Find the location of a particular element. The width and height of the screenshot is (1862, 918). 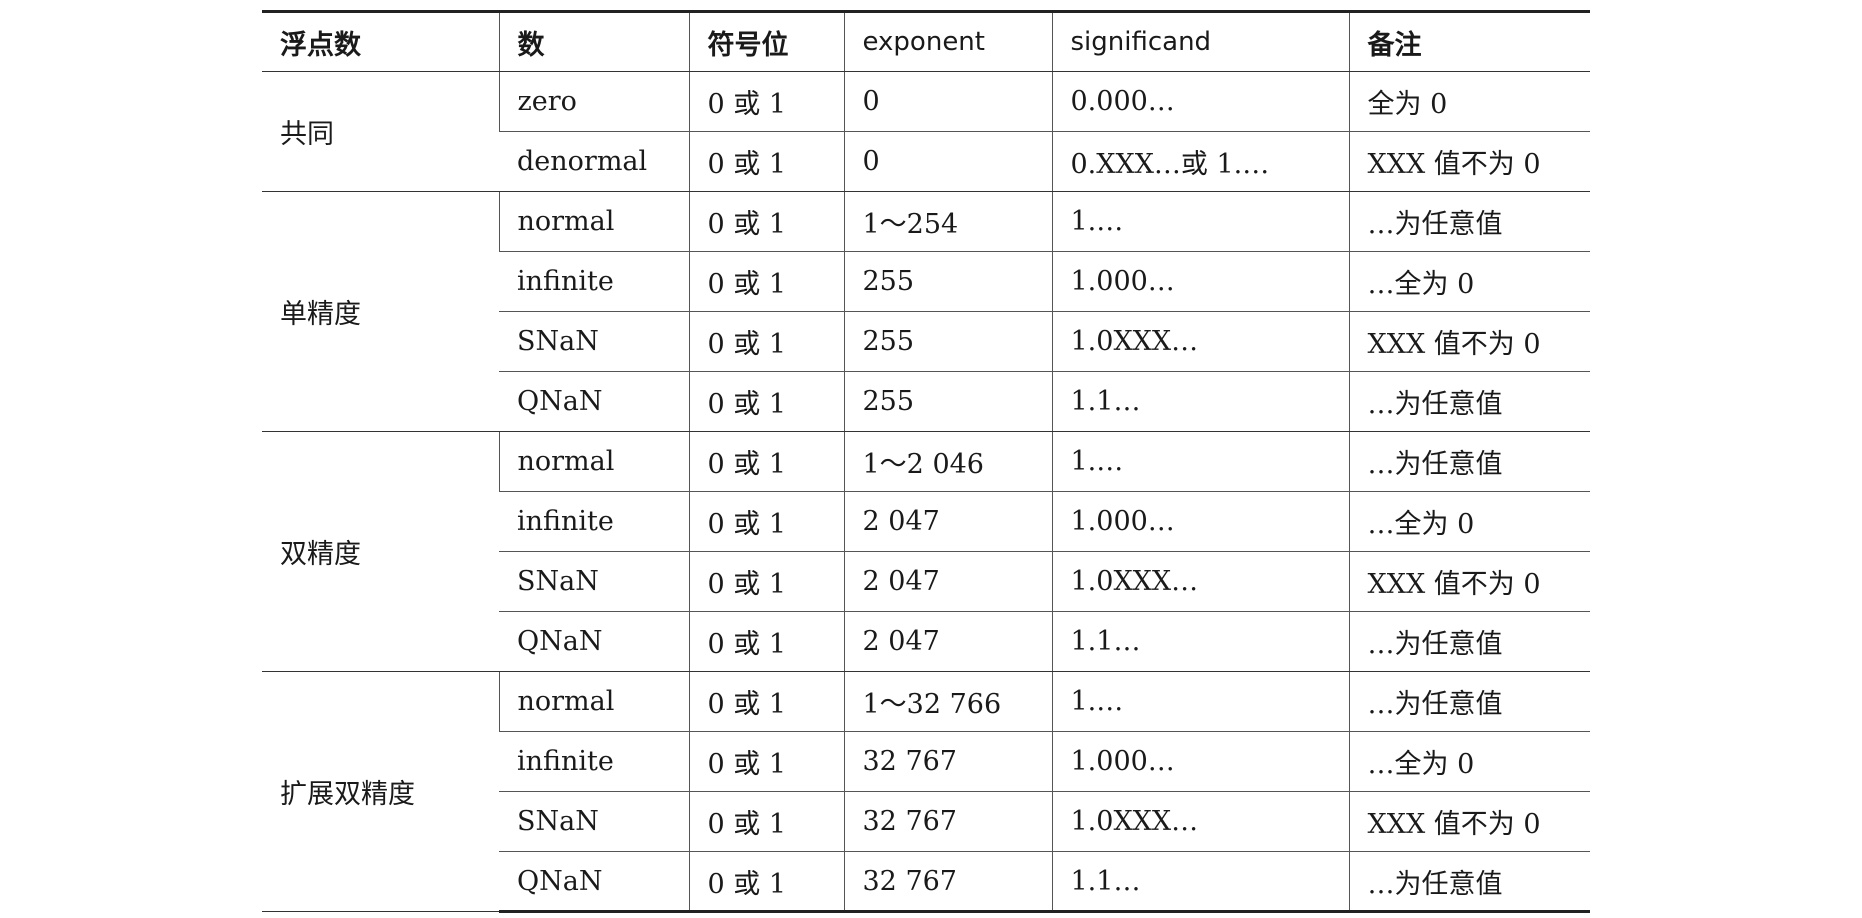

cell-notes: 全为 0 is located at coordinates (1469, 101).